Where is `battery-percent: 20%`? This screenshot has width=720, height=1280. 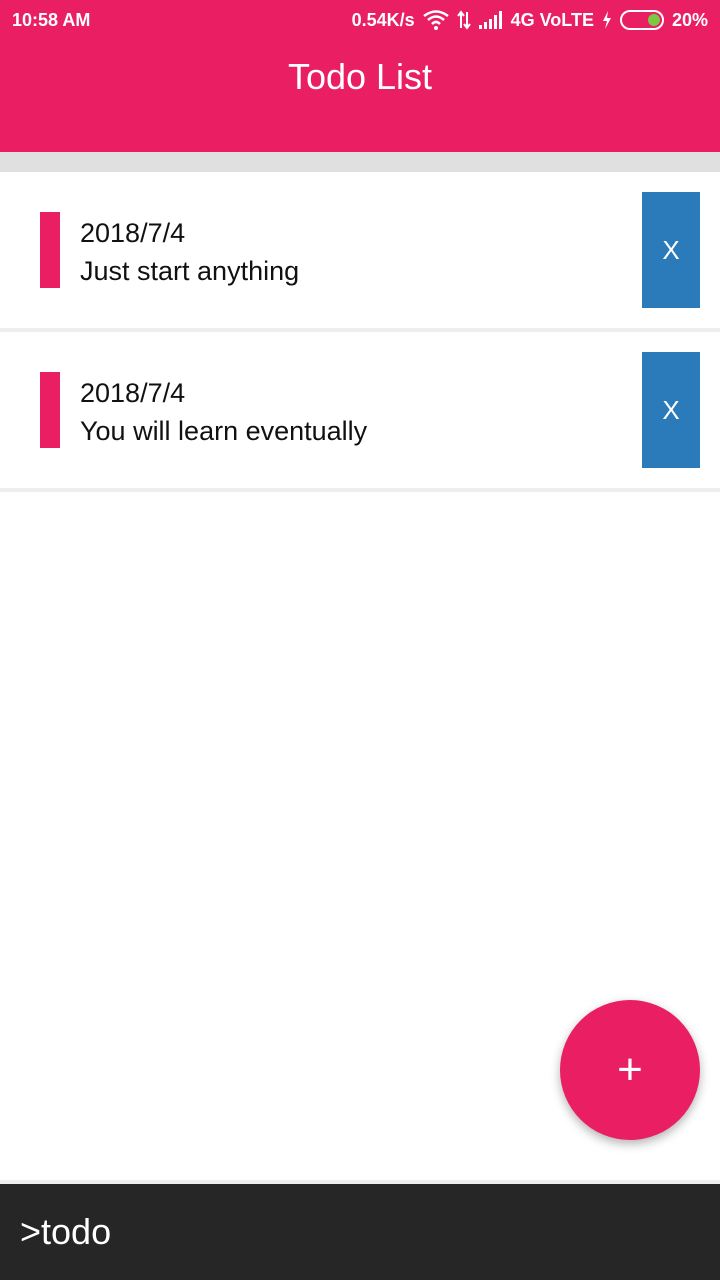
battery-percent: 20% is located at coordinates (689, 19).